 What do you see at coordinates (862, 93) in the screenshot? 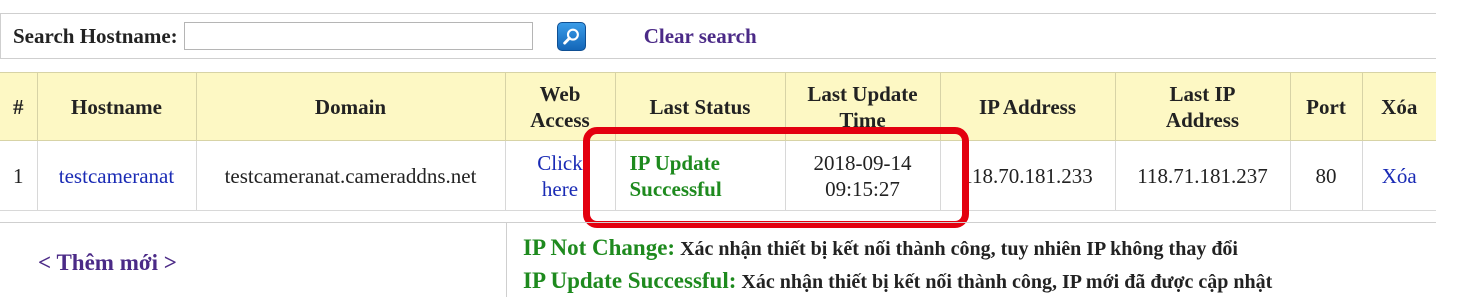
I see `header-last-update-line1: Last Update` at bounding box center [862, 93].